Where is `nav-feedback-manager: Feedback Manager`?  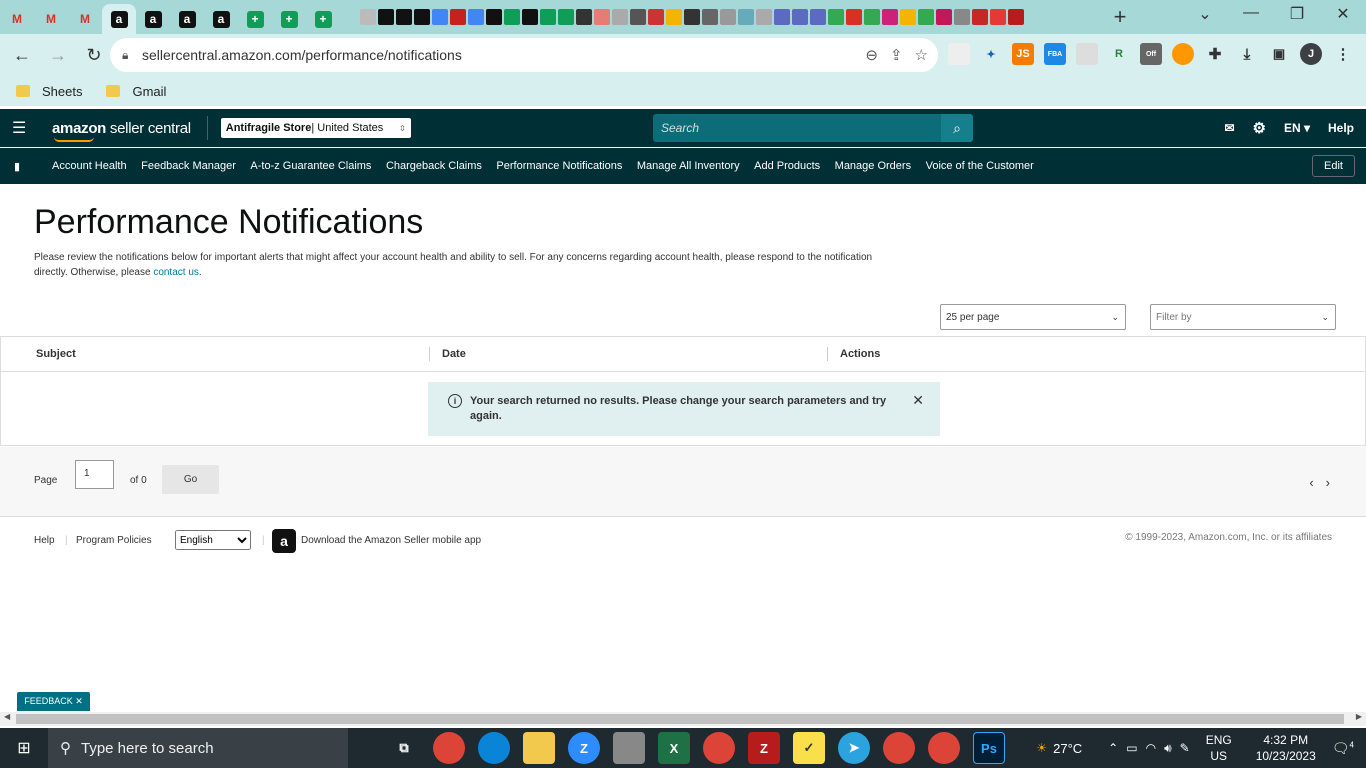
nav-feedback-manager: Feedback Manager is located at coordinates (188, 166).